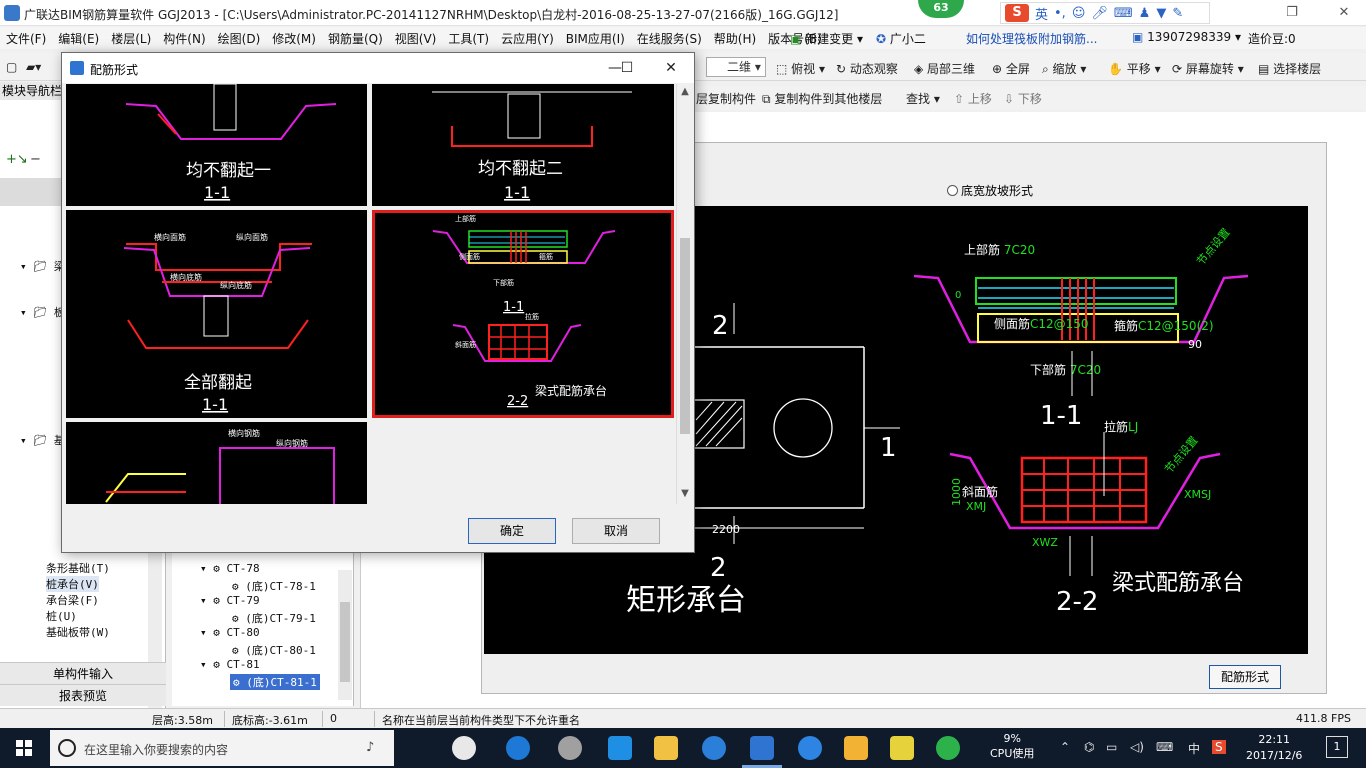 This screenshot has height=768, width=1366. What do you see at coordinates (216, 463) in the screenshot?
I see `option-partial: 横向钢筋 纵向钢筋` at bounding box center [216, 463].